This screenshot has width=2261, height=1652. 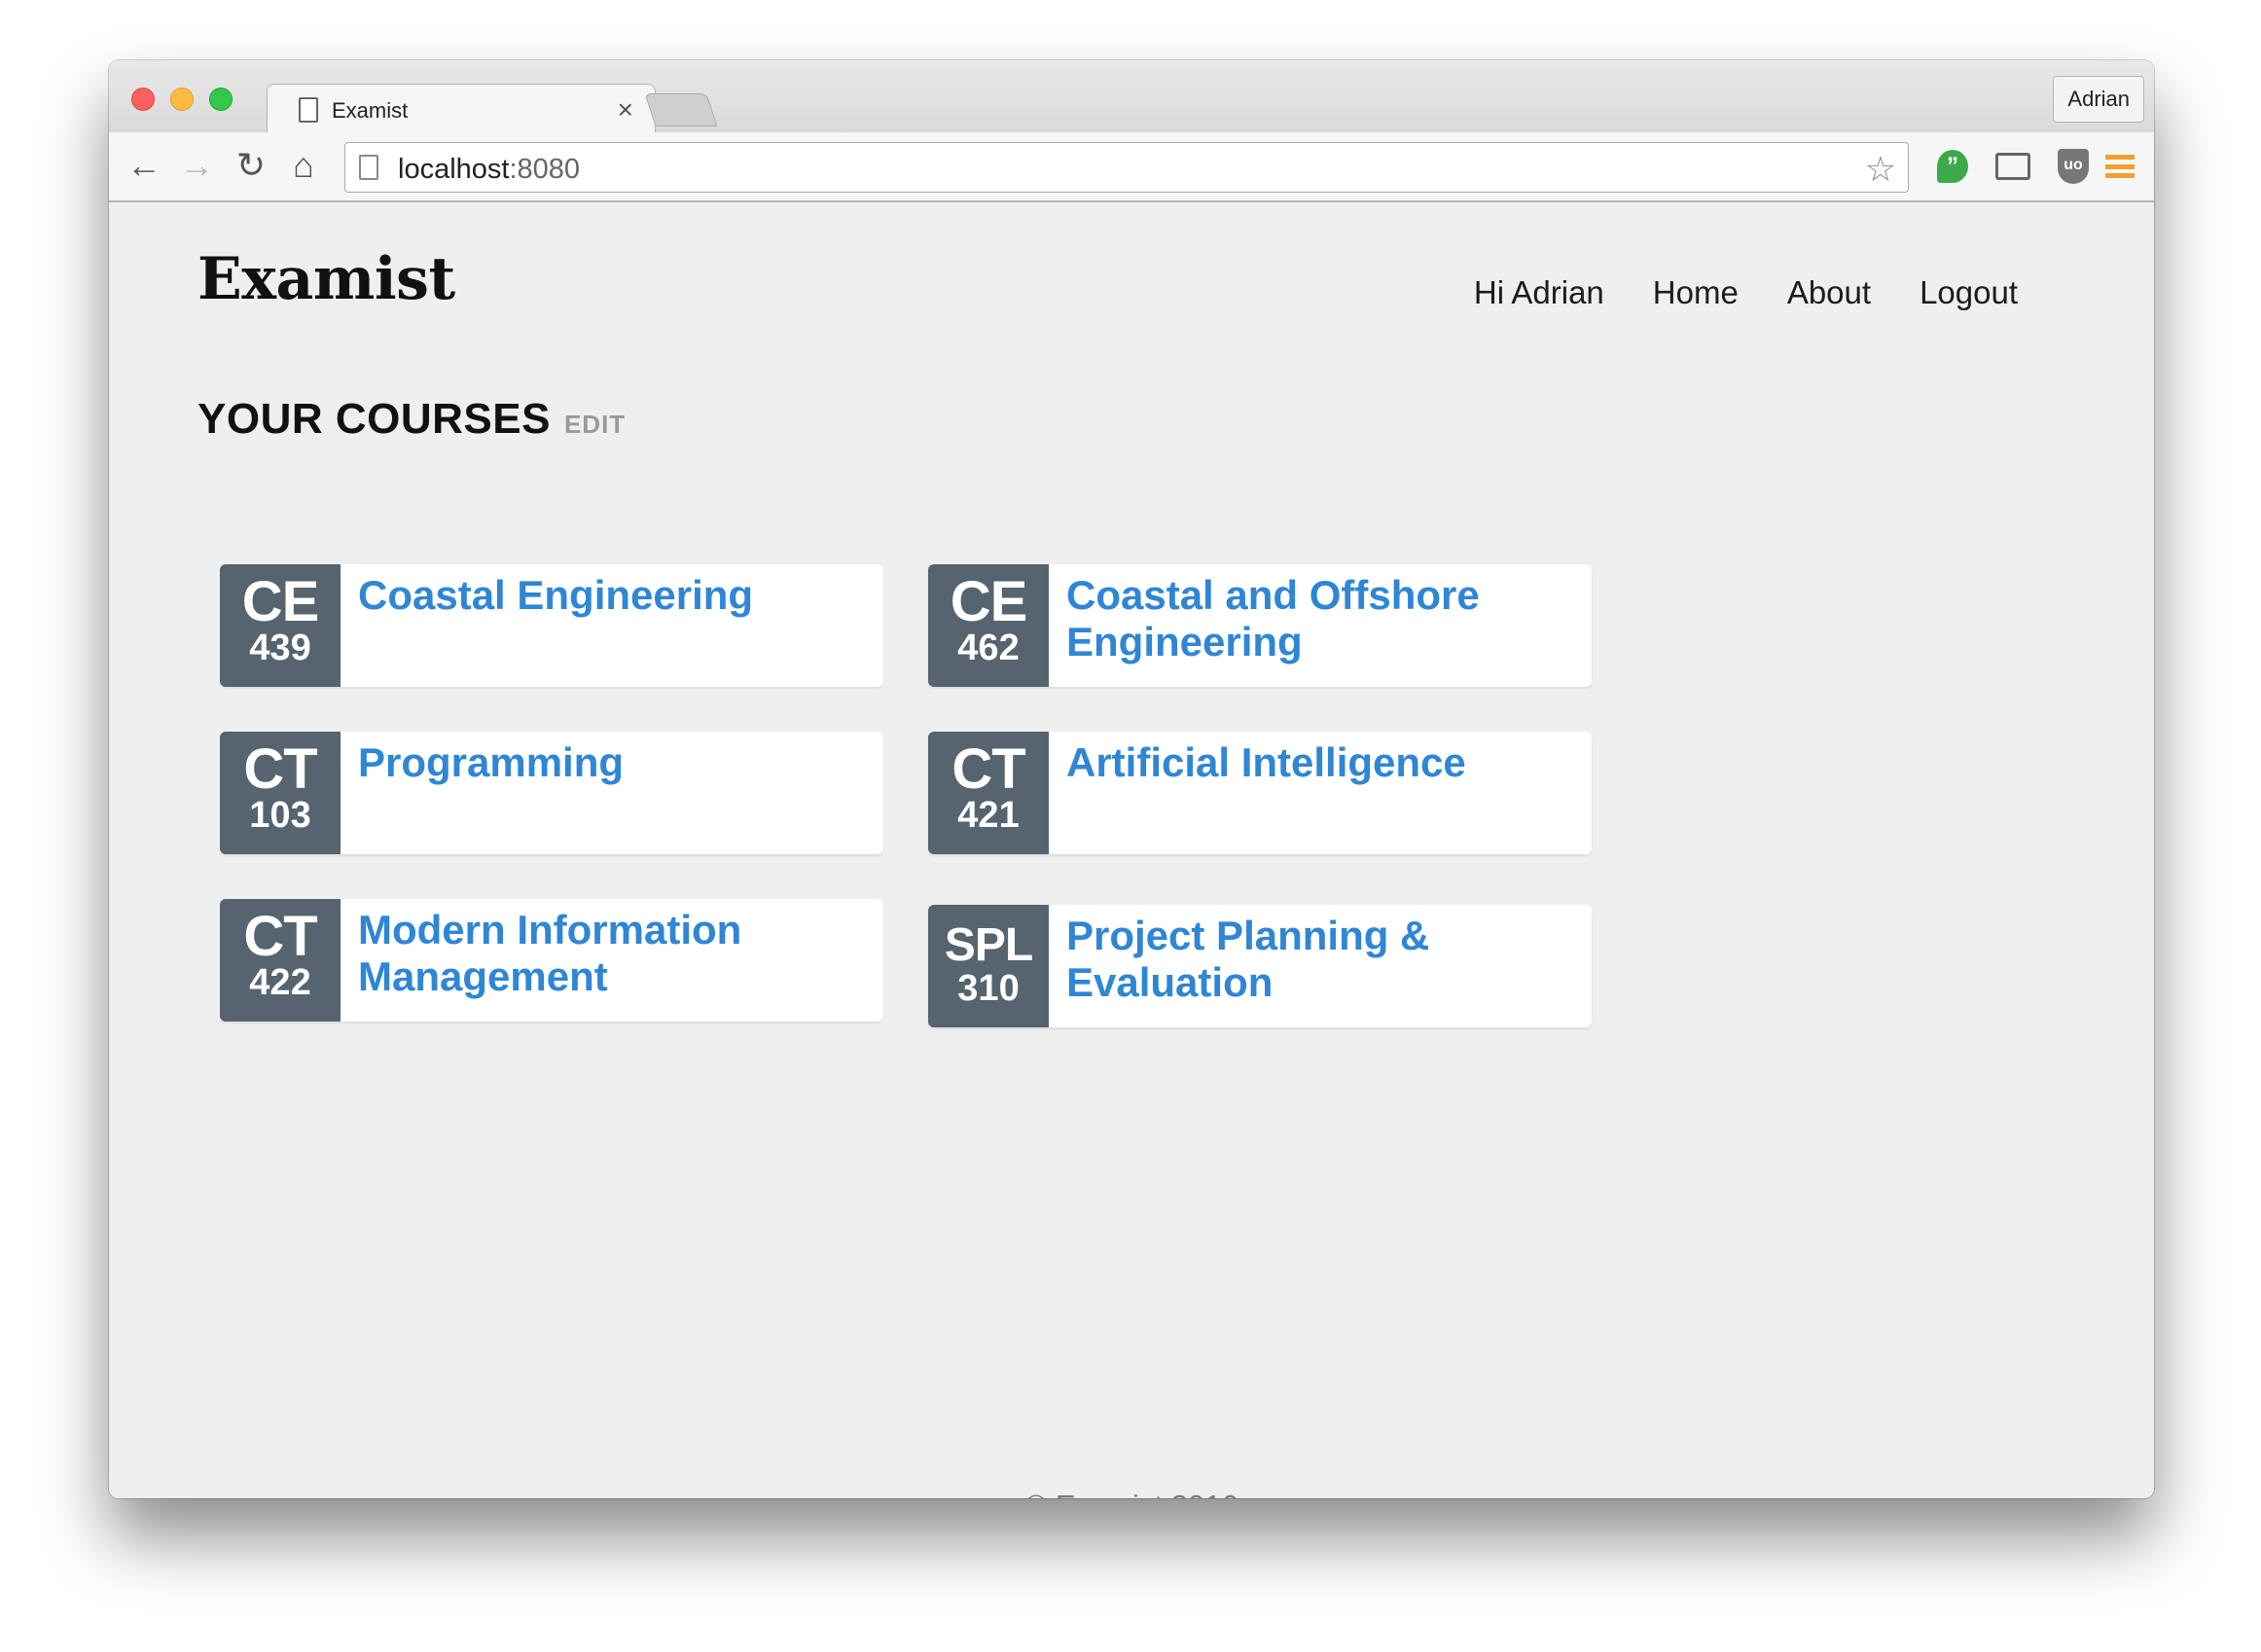 I want to click on edit-courses-link: EDIT, so click(x=595, y=425).